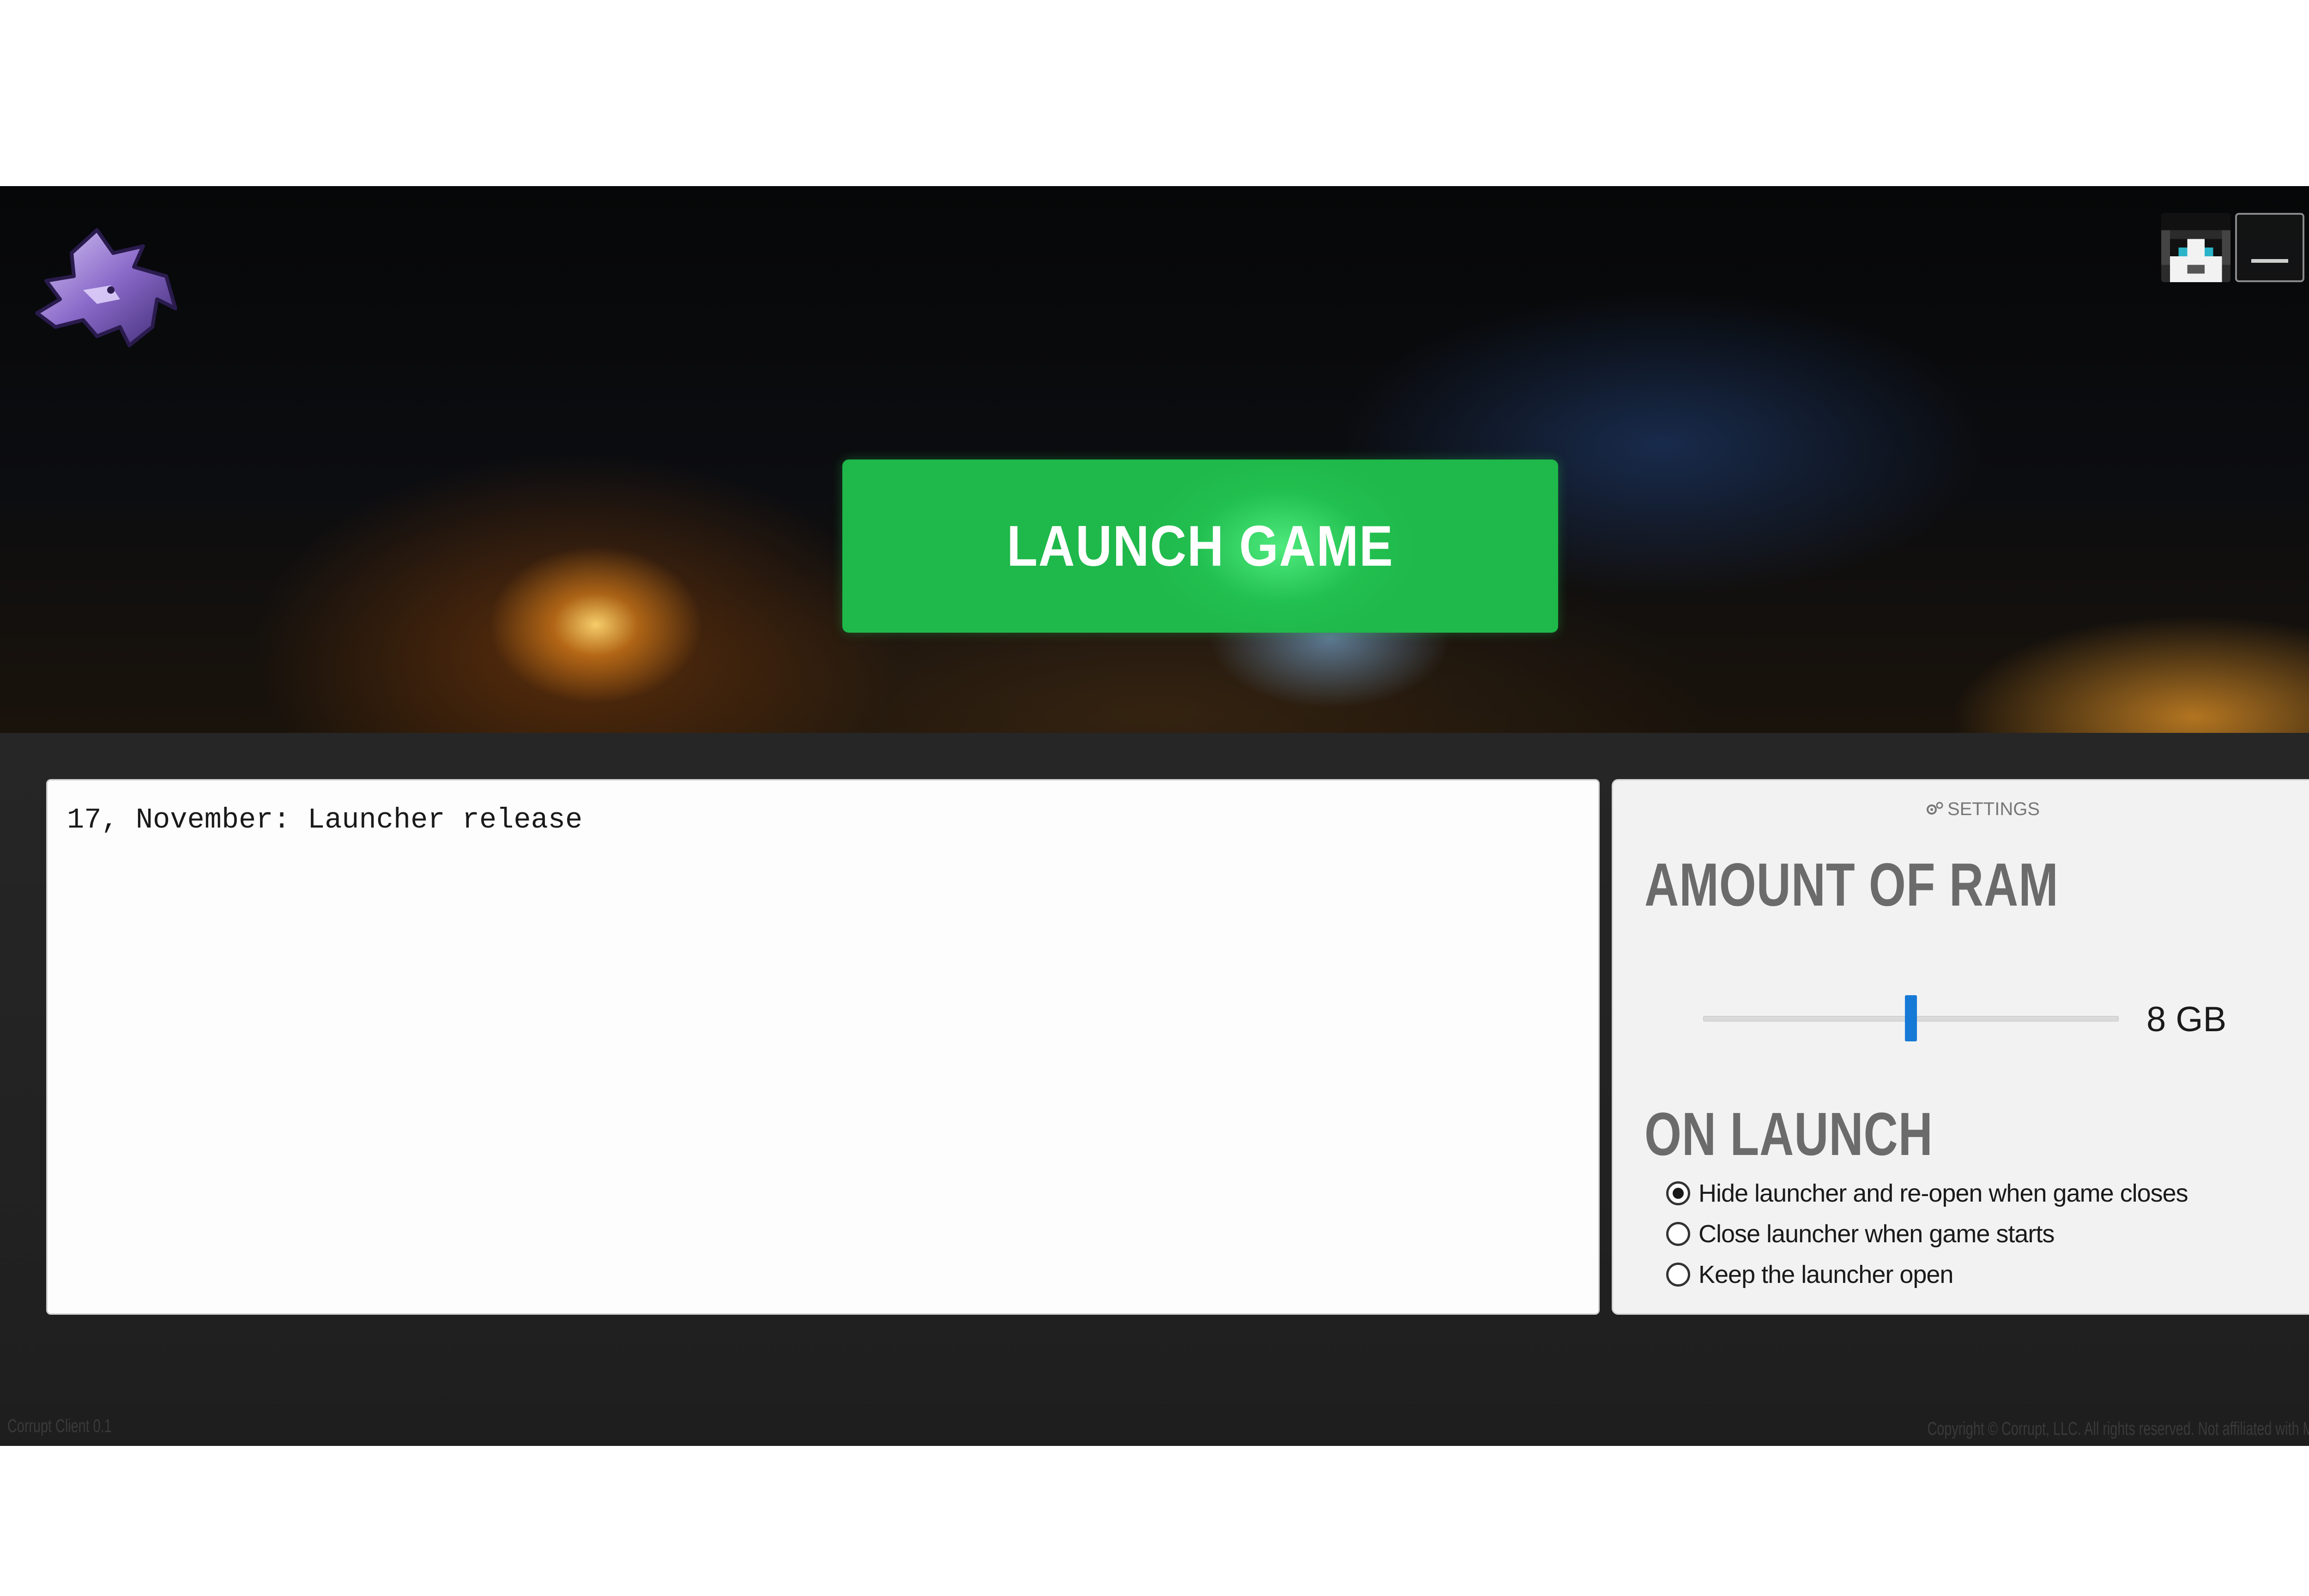 The image size is (2309, 1596). Describe the element at coordinates (325, 820) in the screenshot. I see `news-entry: 17, November: Launcher release` at that location.